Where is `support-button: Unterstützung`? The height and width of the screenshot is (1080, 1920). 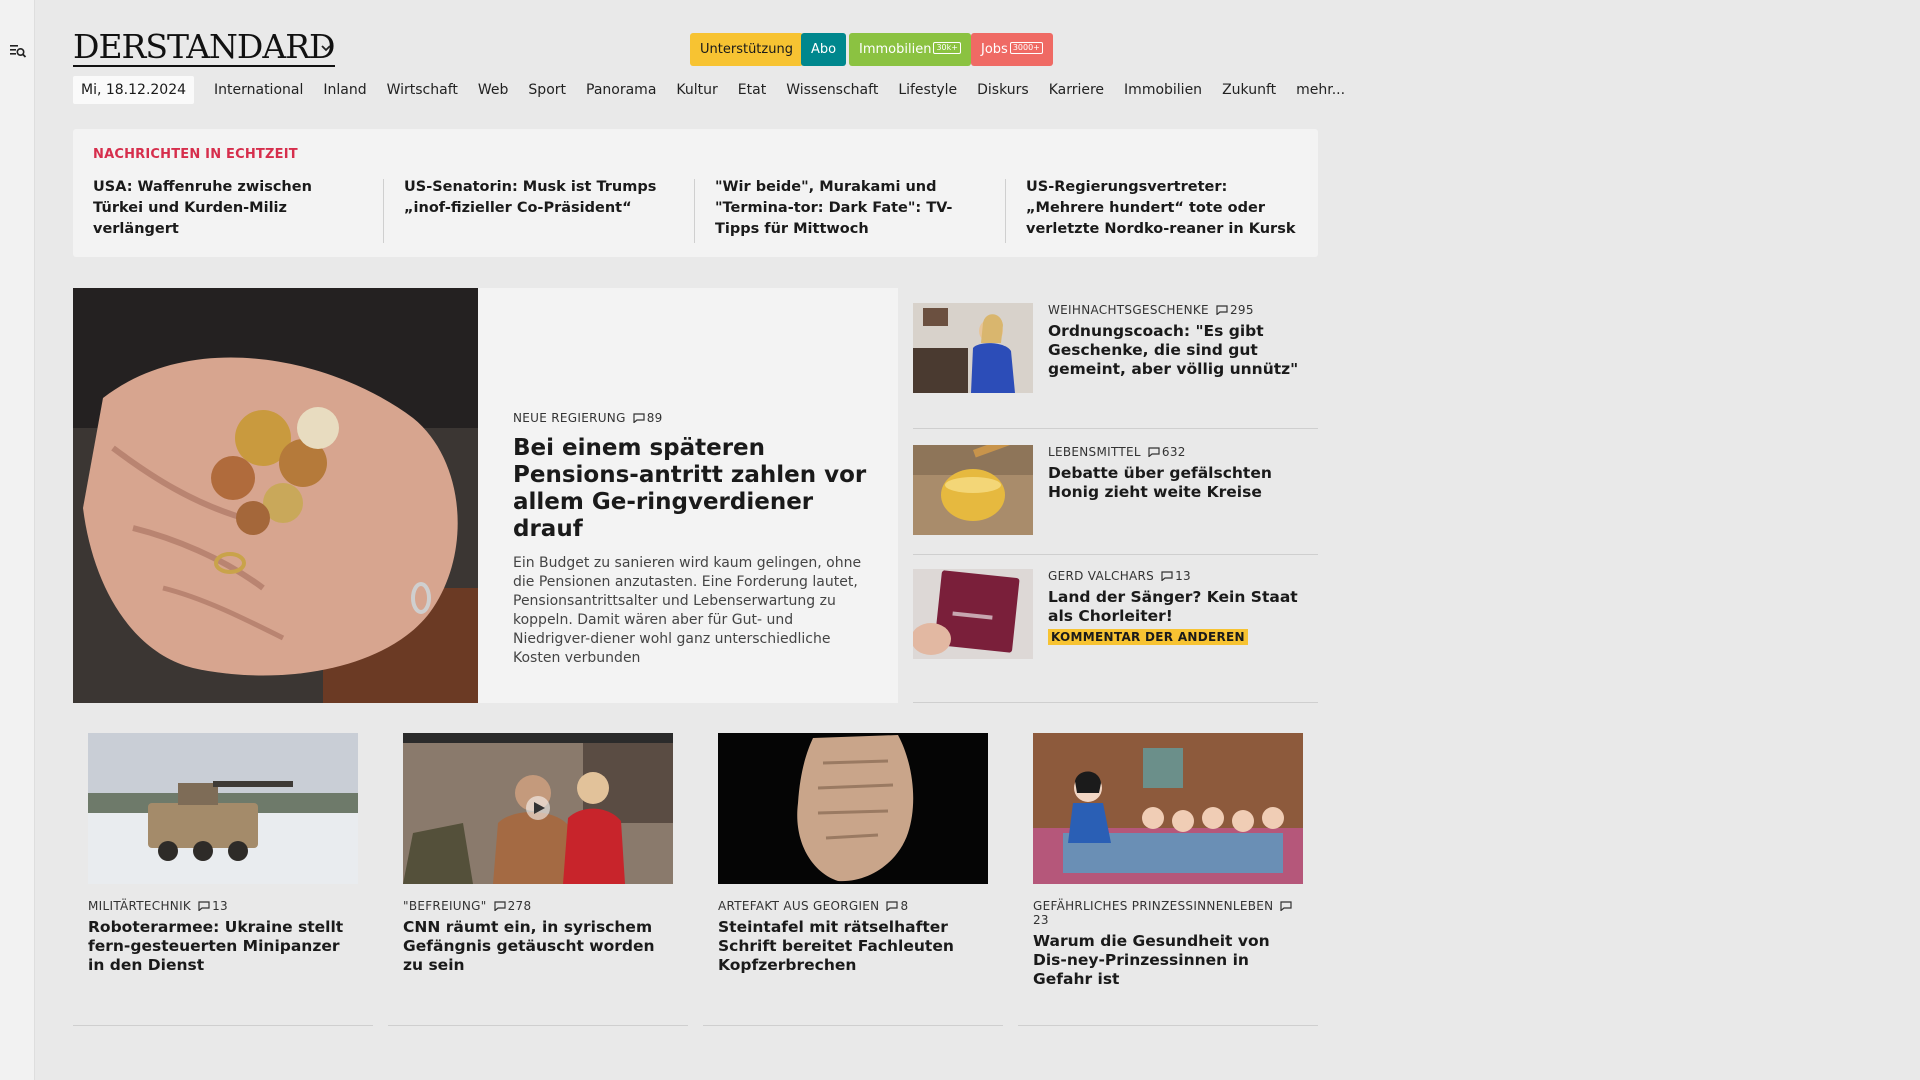
support-button: Unterstützung is located at coordinates (746, 49).